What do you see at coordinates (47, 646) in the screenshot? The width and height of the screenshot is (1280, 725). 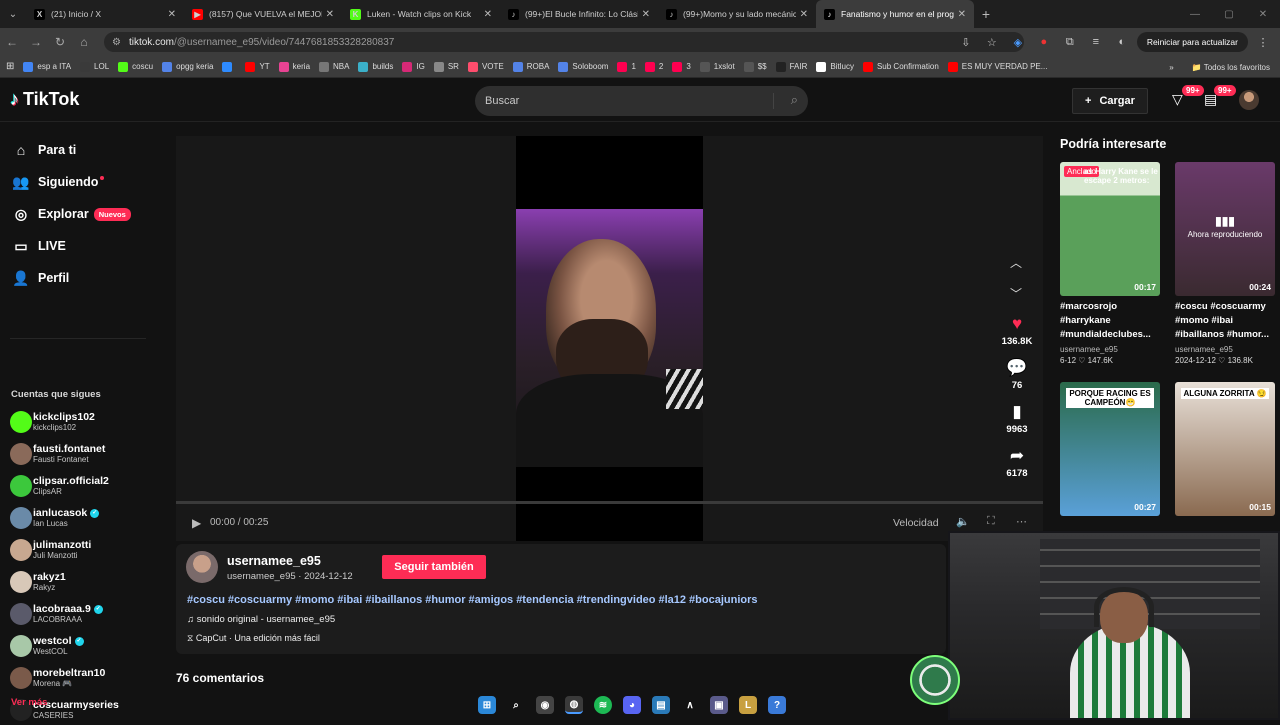 I see `followed-account: westcol ✓ WestCOL` at bounding box center [47, 646].